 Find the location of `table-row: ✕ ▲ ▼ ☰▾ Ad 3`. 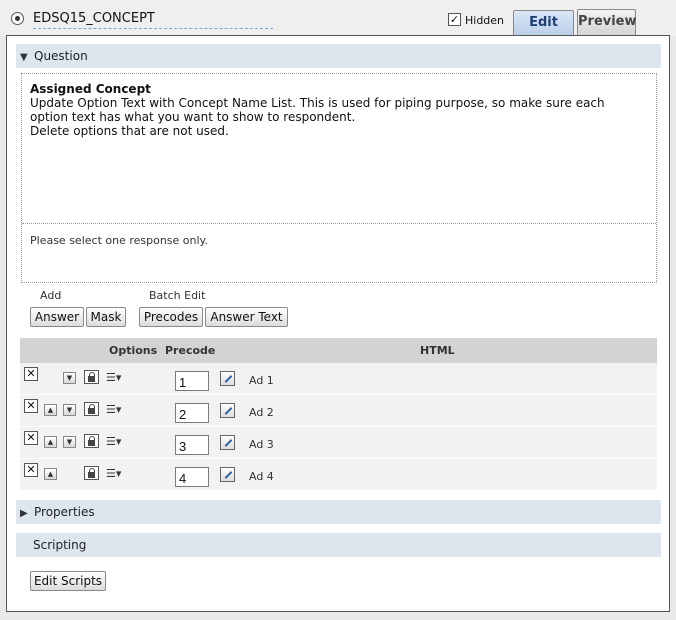

table-row: ✕ ▲ ▼ ☰▾ Ad 3 is located at coordinates (338, 443).